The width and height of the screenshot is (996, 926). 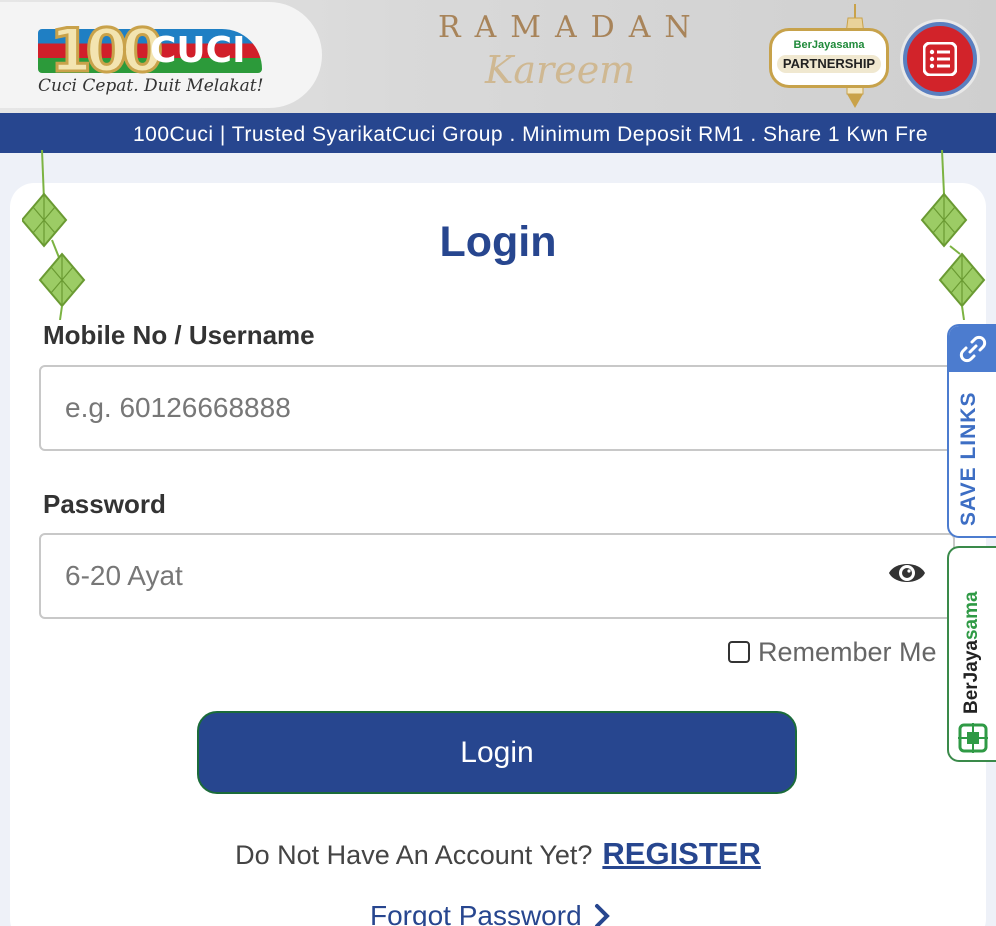 I want to click on logo-container: 100 CUCI Cuci Cepat. Duit Melakat!, so click(x=161, y=55).